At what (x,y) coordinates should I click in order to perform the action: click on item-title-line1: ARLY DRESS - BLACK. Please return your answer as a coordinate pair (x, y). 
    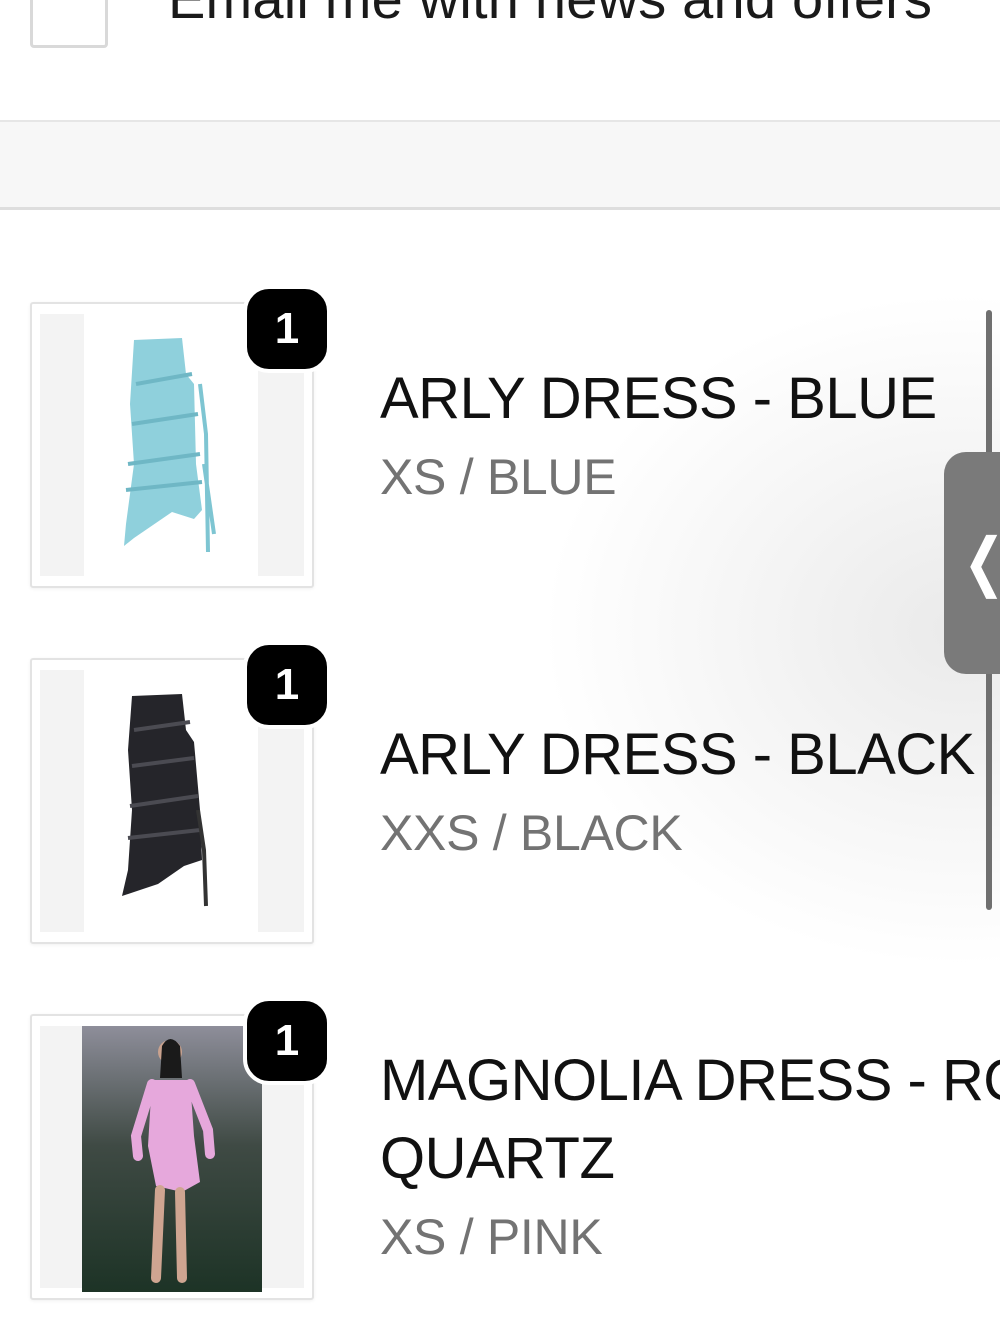
    Looking at the image, I should click on (677, 754).